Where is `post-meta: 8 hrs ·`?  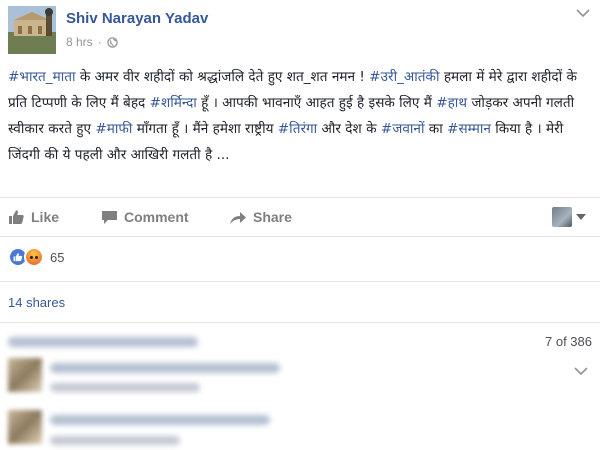 post-meta: 8 hrs · is located at coordinates (92, 42).